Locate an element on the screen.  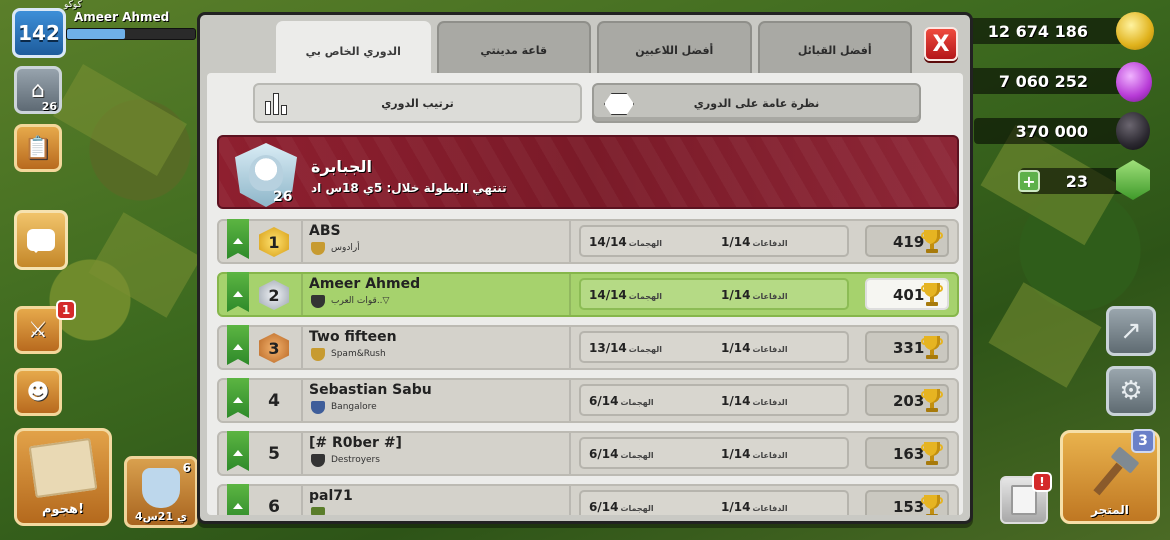
tab-top-players: أفضل اللاعبين is located at coordinates (674, 49).